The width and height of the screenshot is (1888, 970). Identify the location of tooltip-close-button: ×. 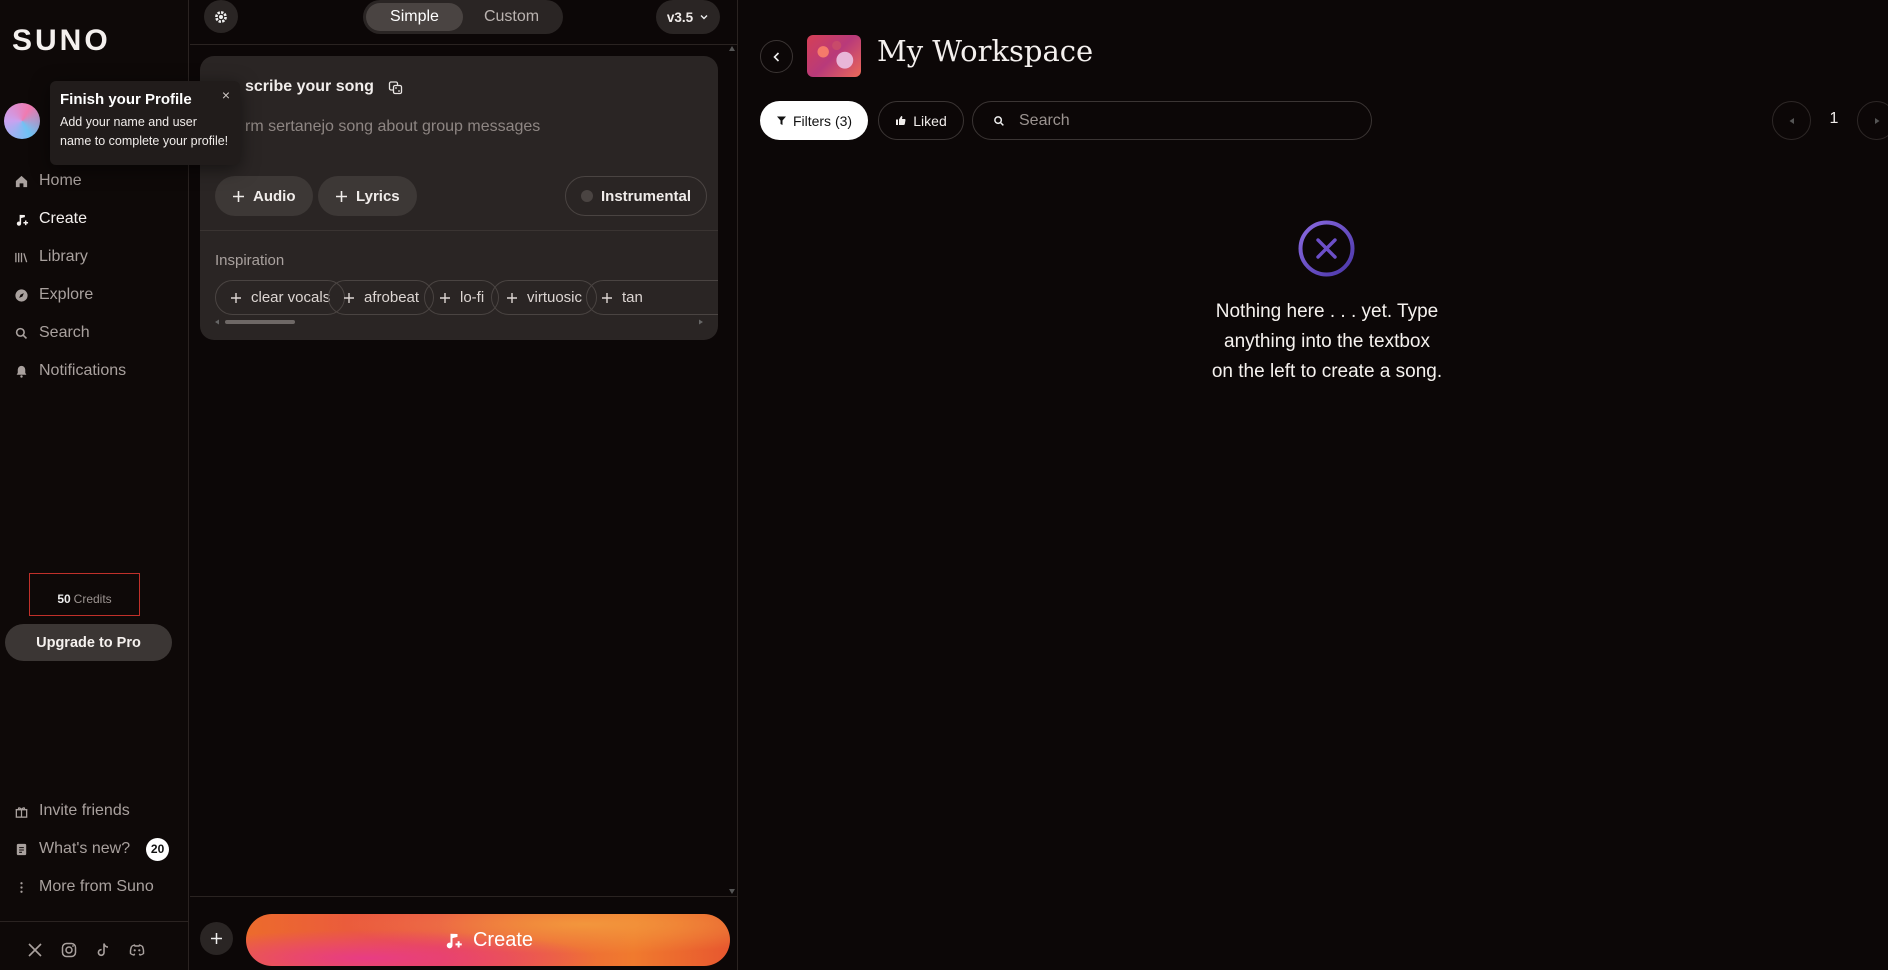
(226, 95).